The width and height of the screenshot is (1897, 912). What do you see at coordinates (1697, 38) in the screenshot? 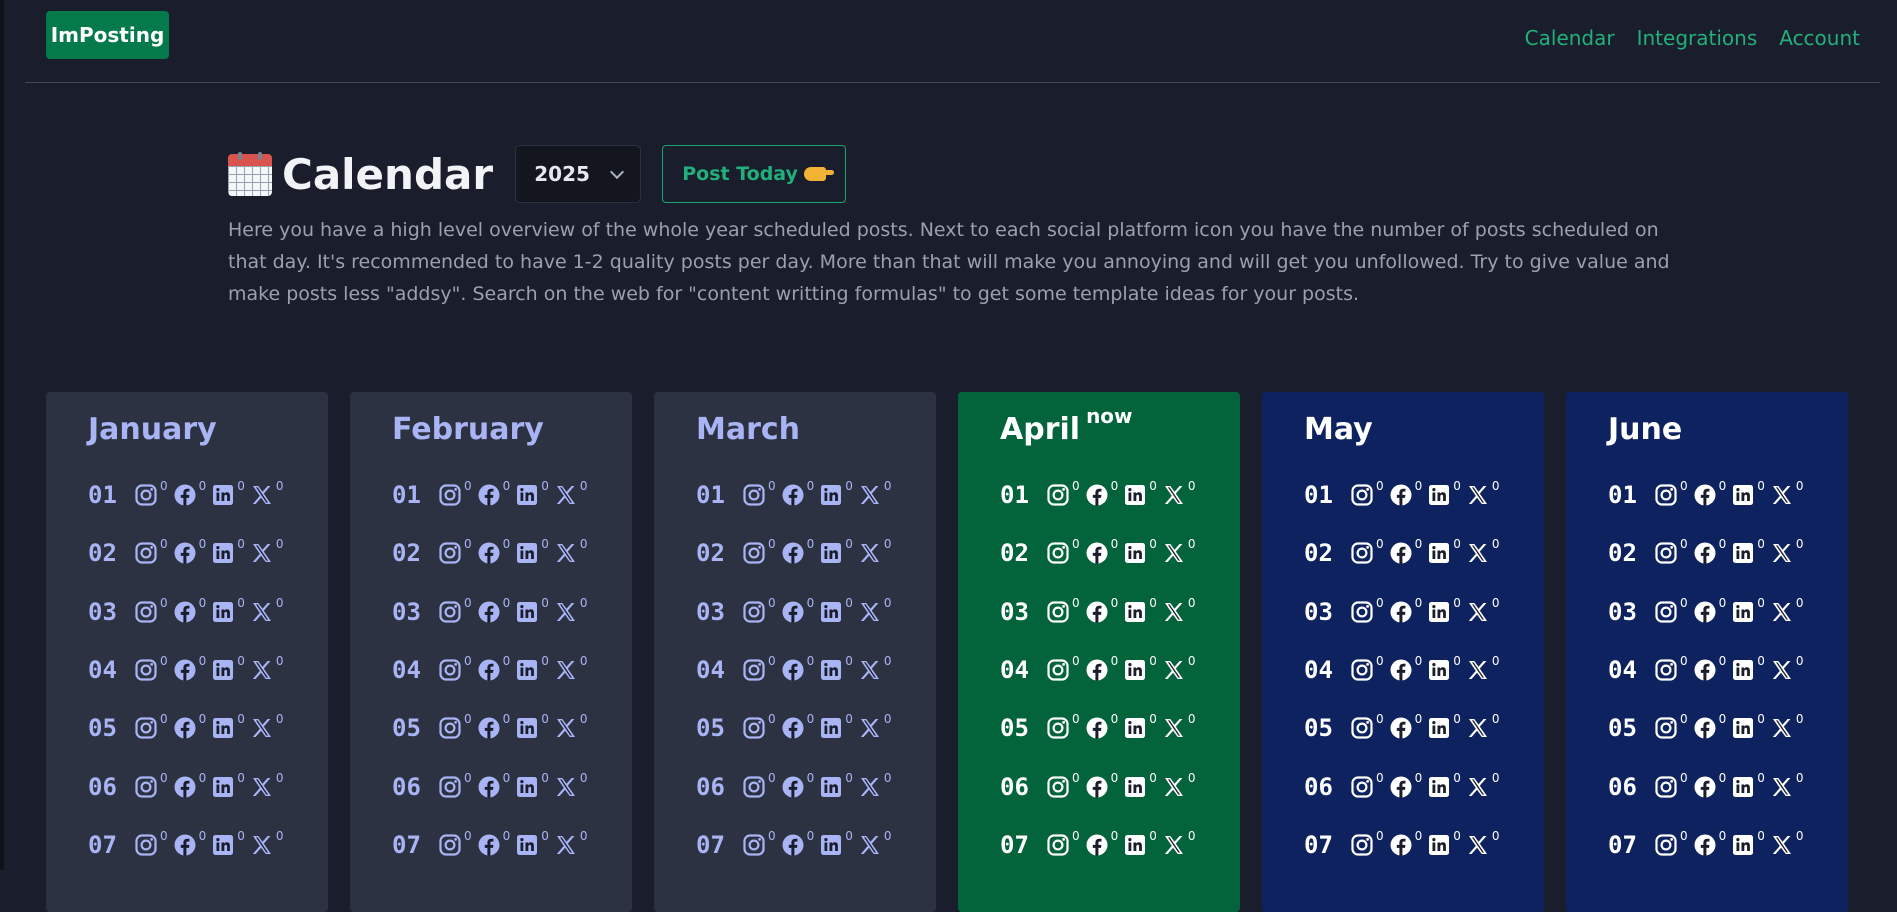
I see `nav-link-integrations: Integrations` at bounding box center [1697, 38].